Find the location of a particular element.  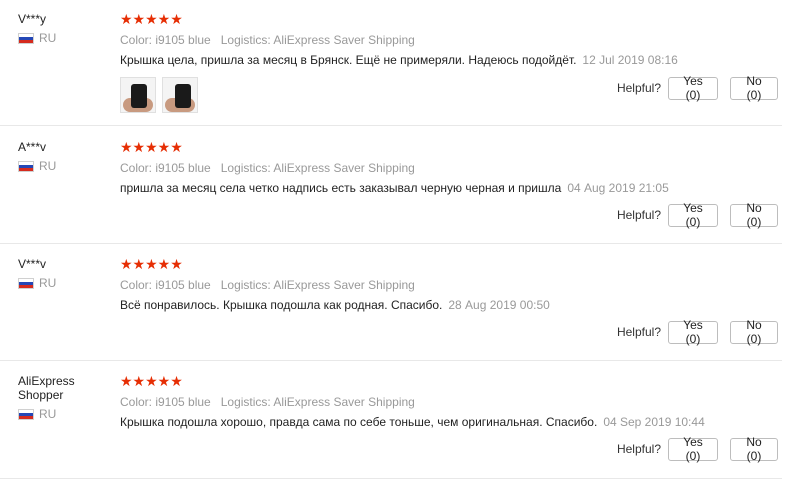

review-date: 28 Aug 2019 00:50 is located at coordinates (499, 305).